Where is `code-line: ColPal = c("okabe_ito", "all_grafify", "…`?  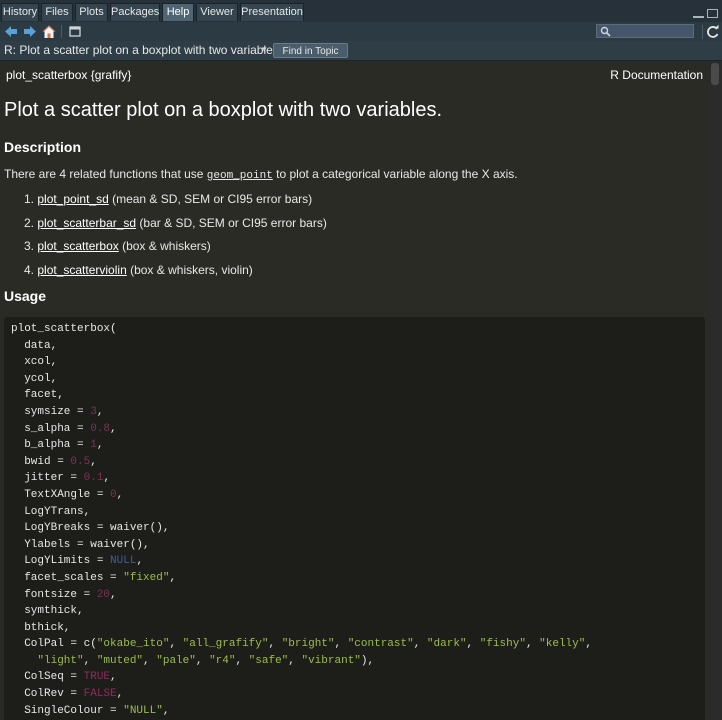 code-line: ColPal = c("okabe_ito", "all_grafify", "… is located at coordinates (301, 644).